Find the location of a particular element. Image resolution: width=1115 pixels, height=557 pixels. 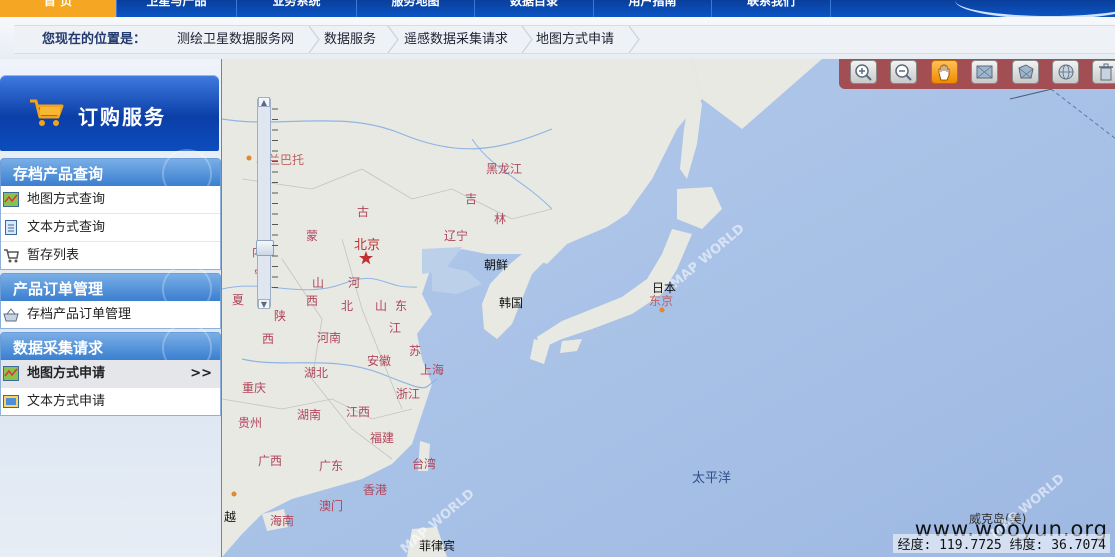

order-service-banner: 订购服务 is located at coordinates (109, 113).